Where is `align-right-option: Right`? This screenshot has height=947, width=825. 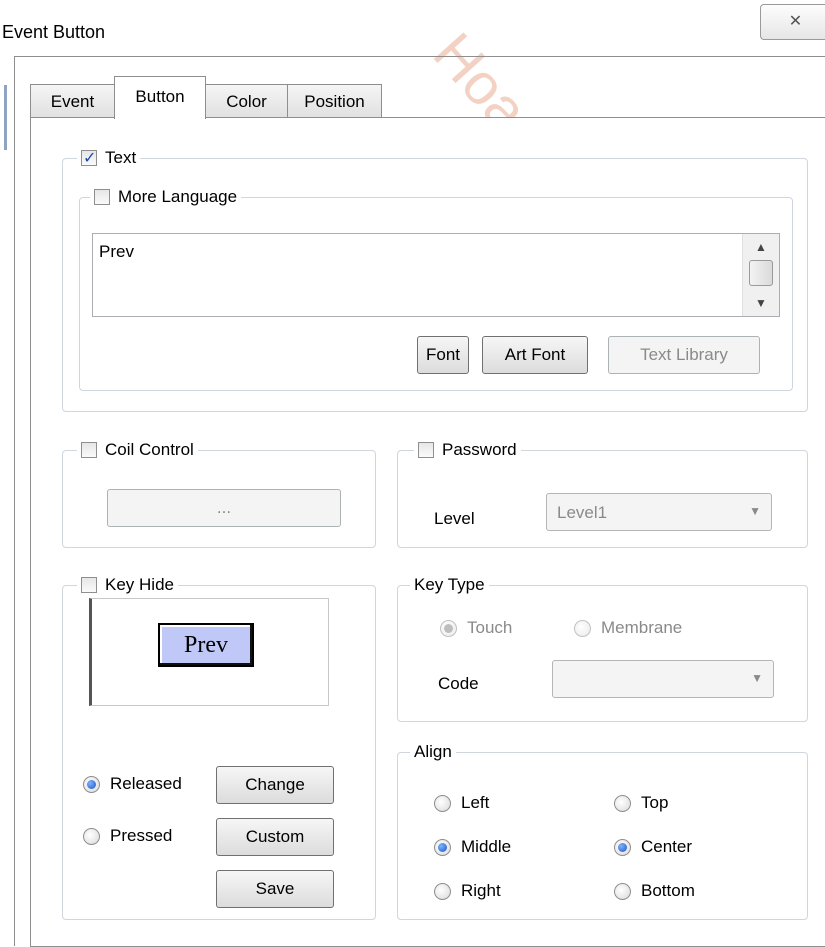
align-right-option: Right is located at coordinates (467, 891).